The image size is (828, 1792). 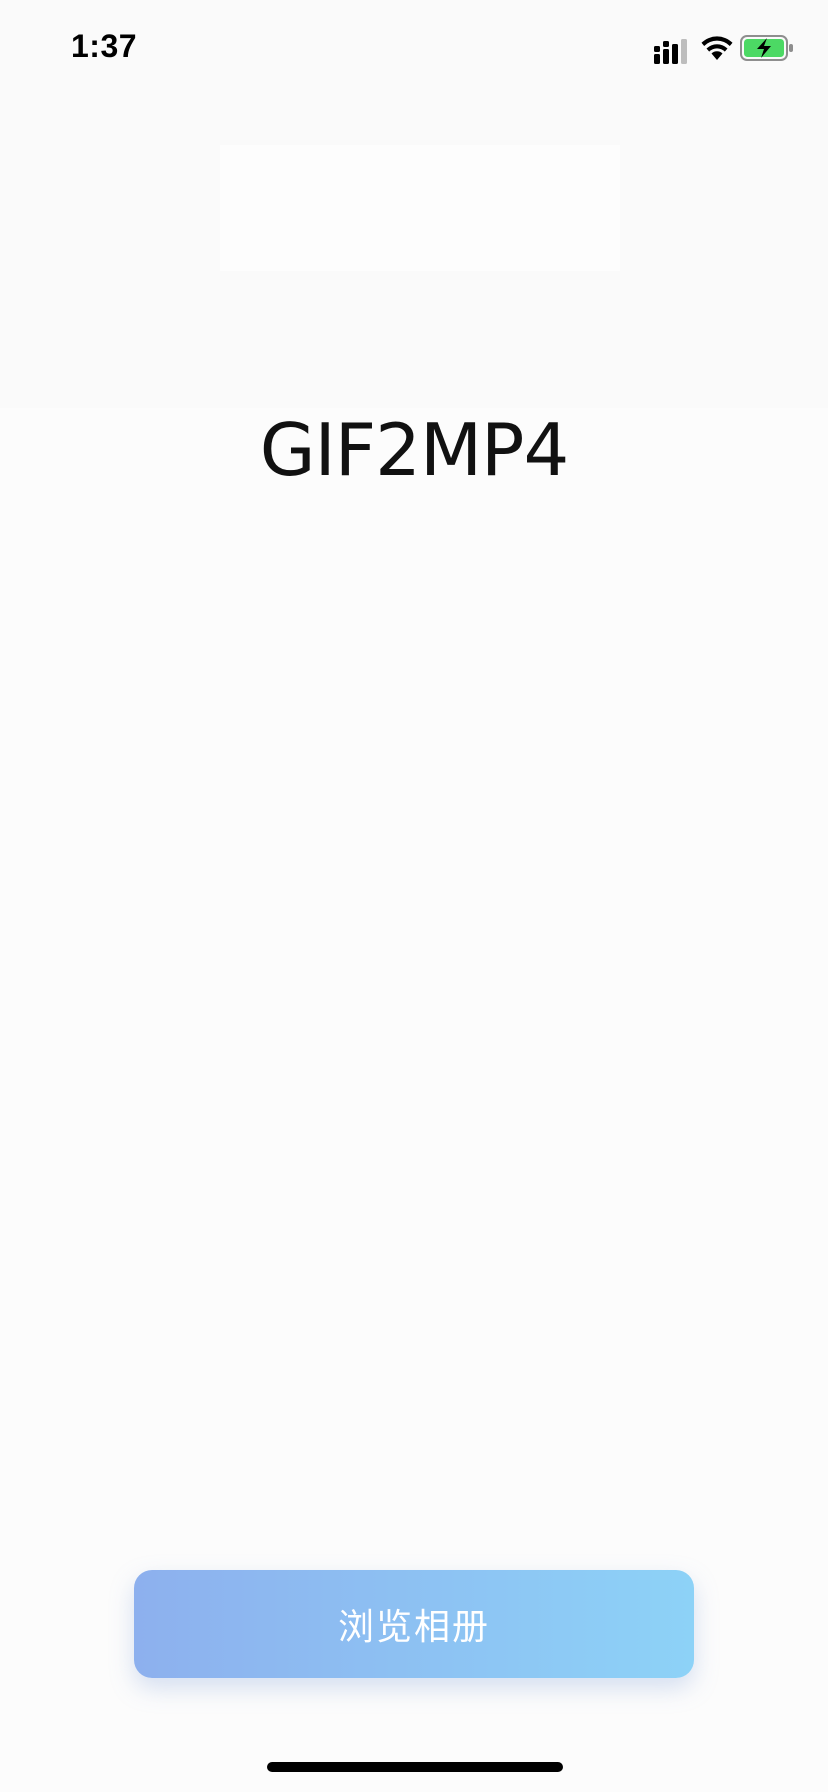 I want to click on browse-album-label: 浏览相册, so click(x=413, y=1627).